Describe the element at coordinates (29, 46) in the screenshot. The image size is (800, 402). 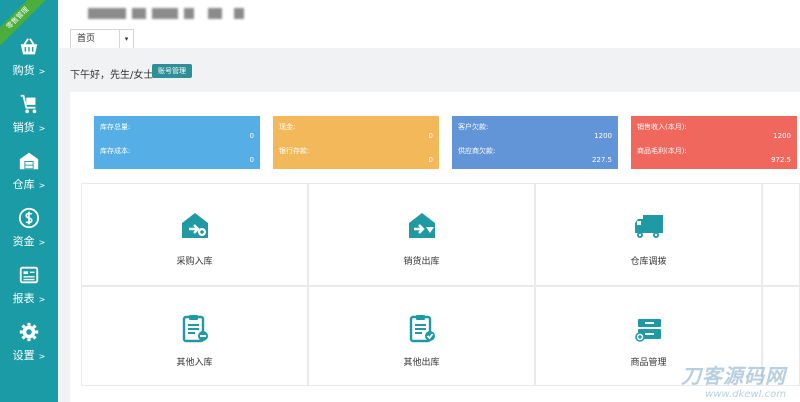
I see `basket-icon` at that location.